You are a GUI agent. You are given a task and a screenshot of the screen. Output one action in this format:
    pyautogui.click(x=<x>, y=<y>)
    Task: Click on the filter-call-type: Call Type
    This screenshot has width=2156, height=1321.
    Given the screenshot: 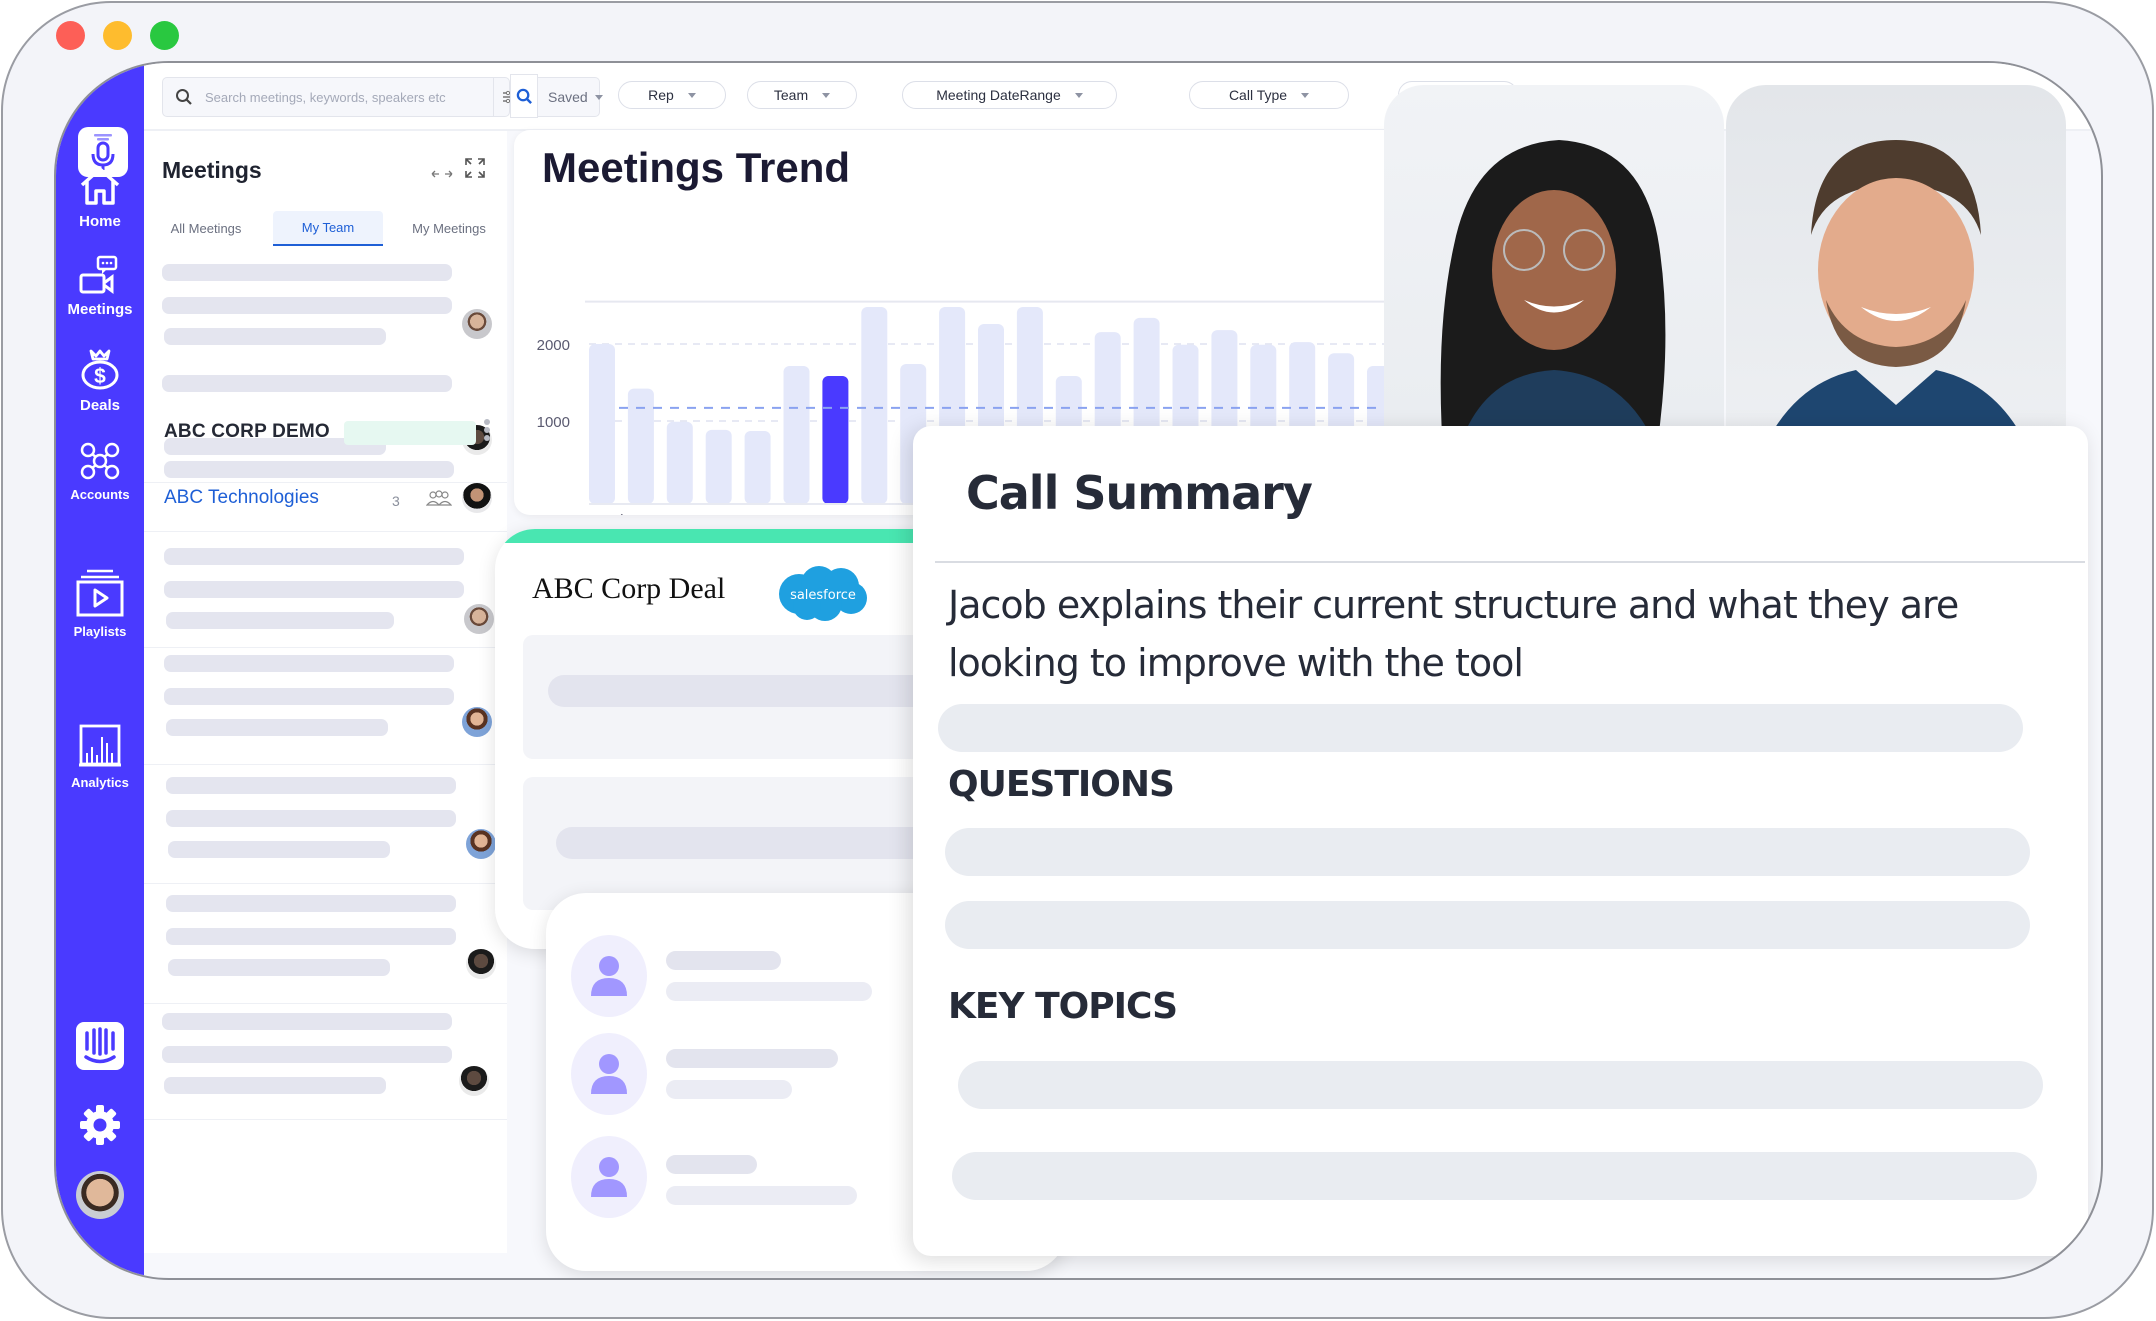 What is the action you would take?
    pyautogui.click(x=1269, y=95)
    